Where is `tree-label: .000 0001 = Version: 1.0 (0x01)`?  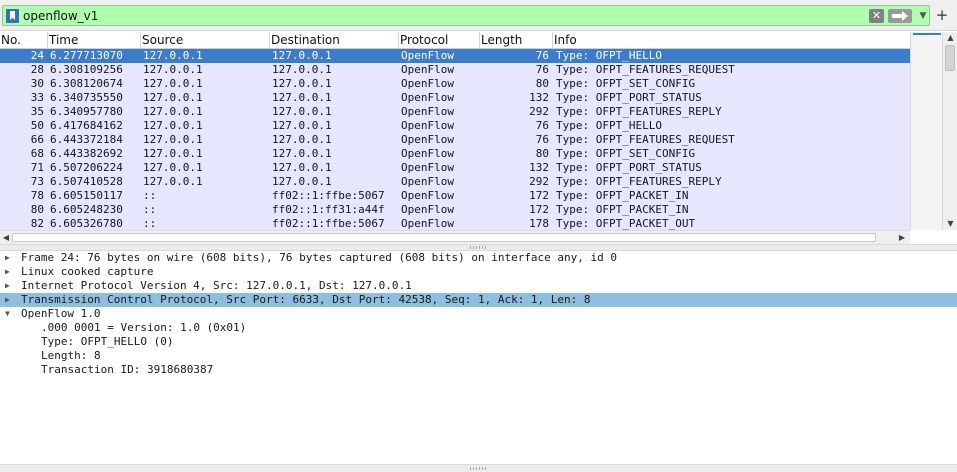 tree-label: .000 0001 = Version: 1.0 (0x01) is located at coordinates (144, 327).